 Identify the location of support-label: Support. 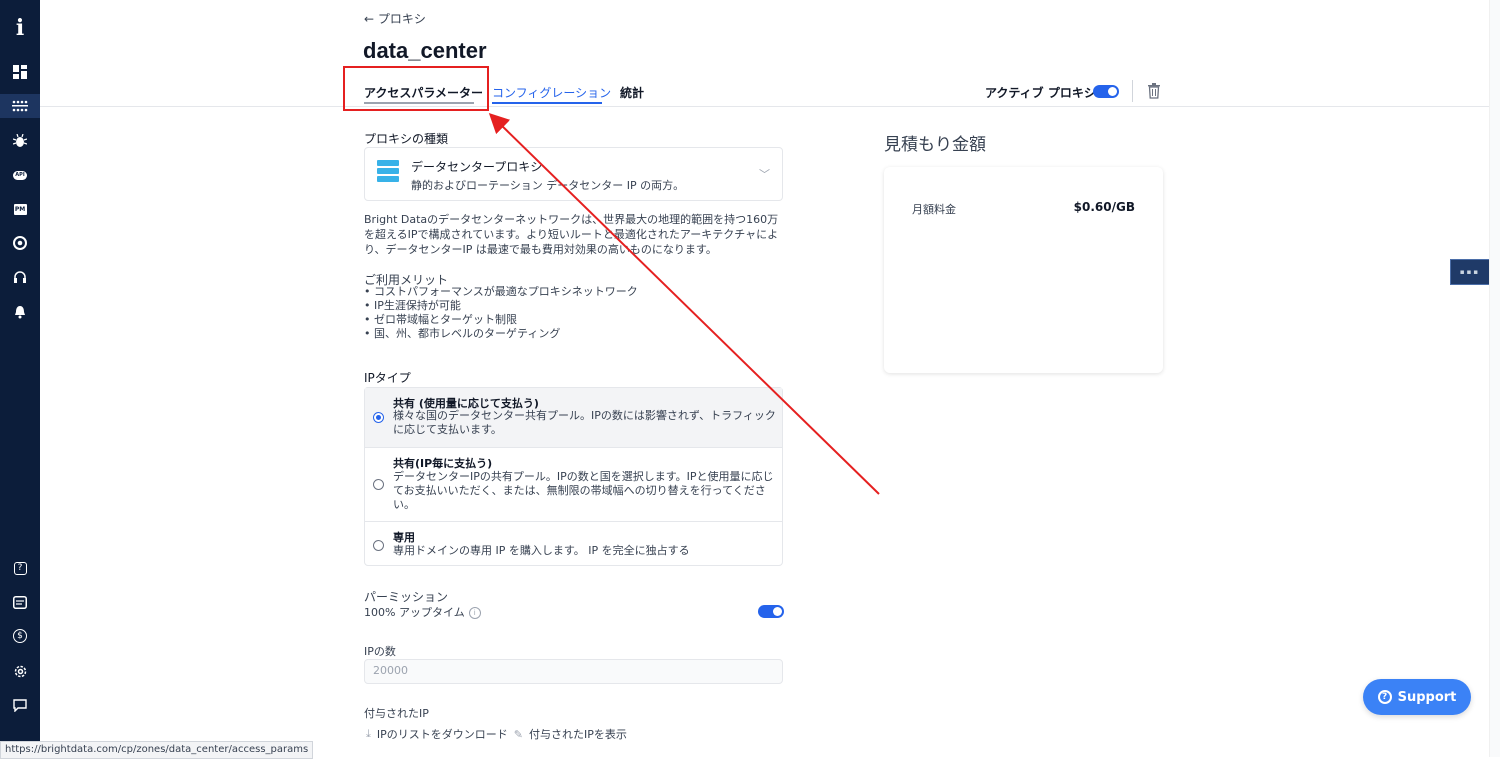
(1427, 697).